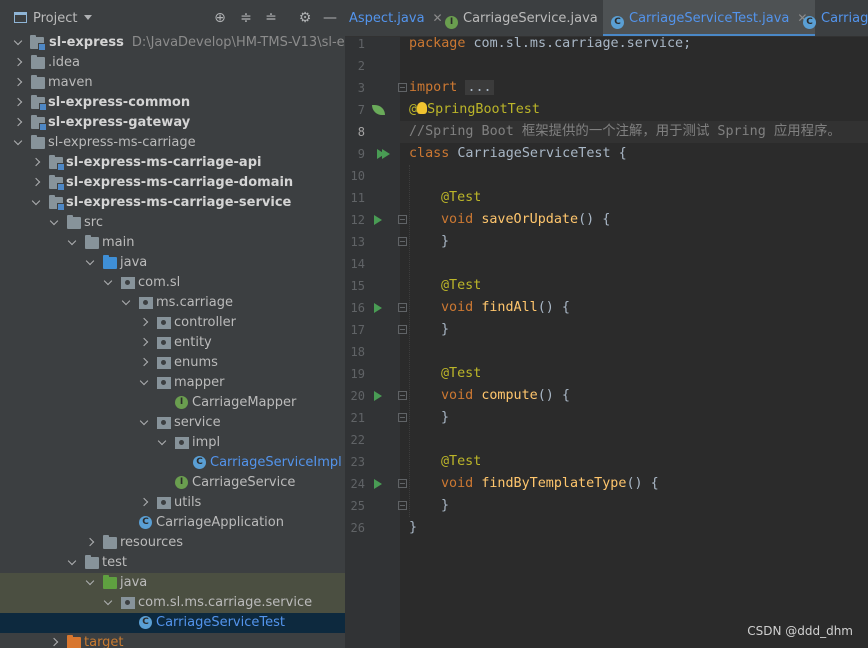 This screenshot has width=868, height=648. Describe the element at coordinates (172, 463) in the screenshot. I see `tree-item-carriage-service-impl: C CarriageServiceImpl` at that location.